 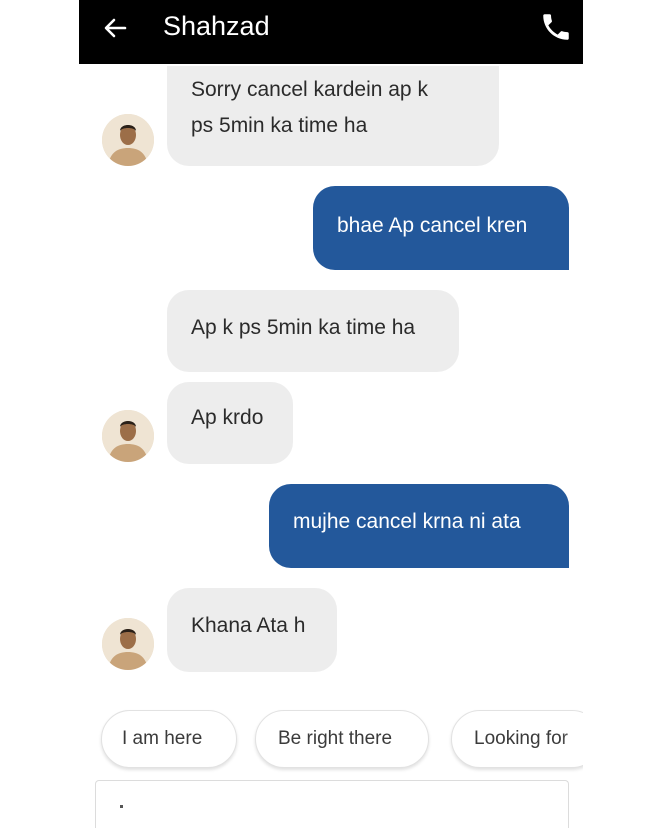 I want to click on message-line: Sorry cancel kardein ap k, so click(x=309, y=89).